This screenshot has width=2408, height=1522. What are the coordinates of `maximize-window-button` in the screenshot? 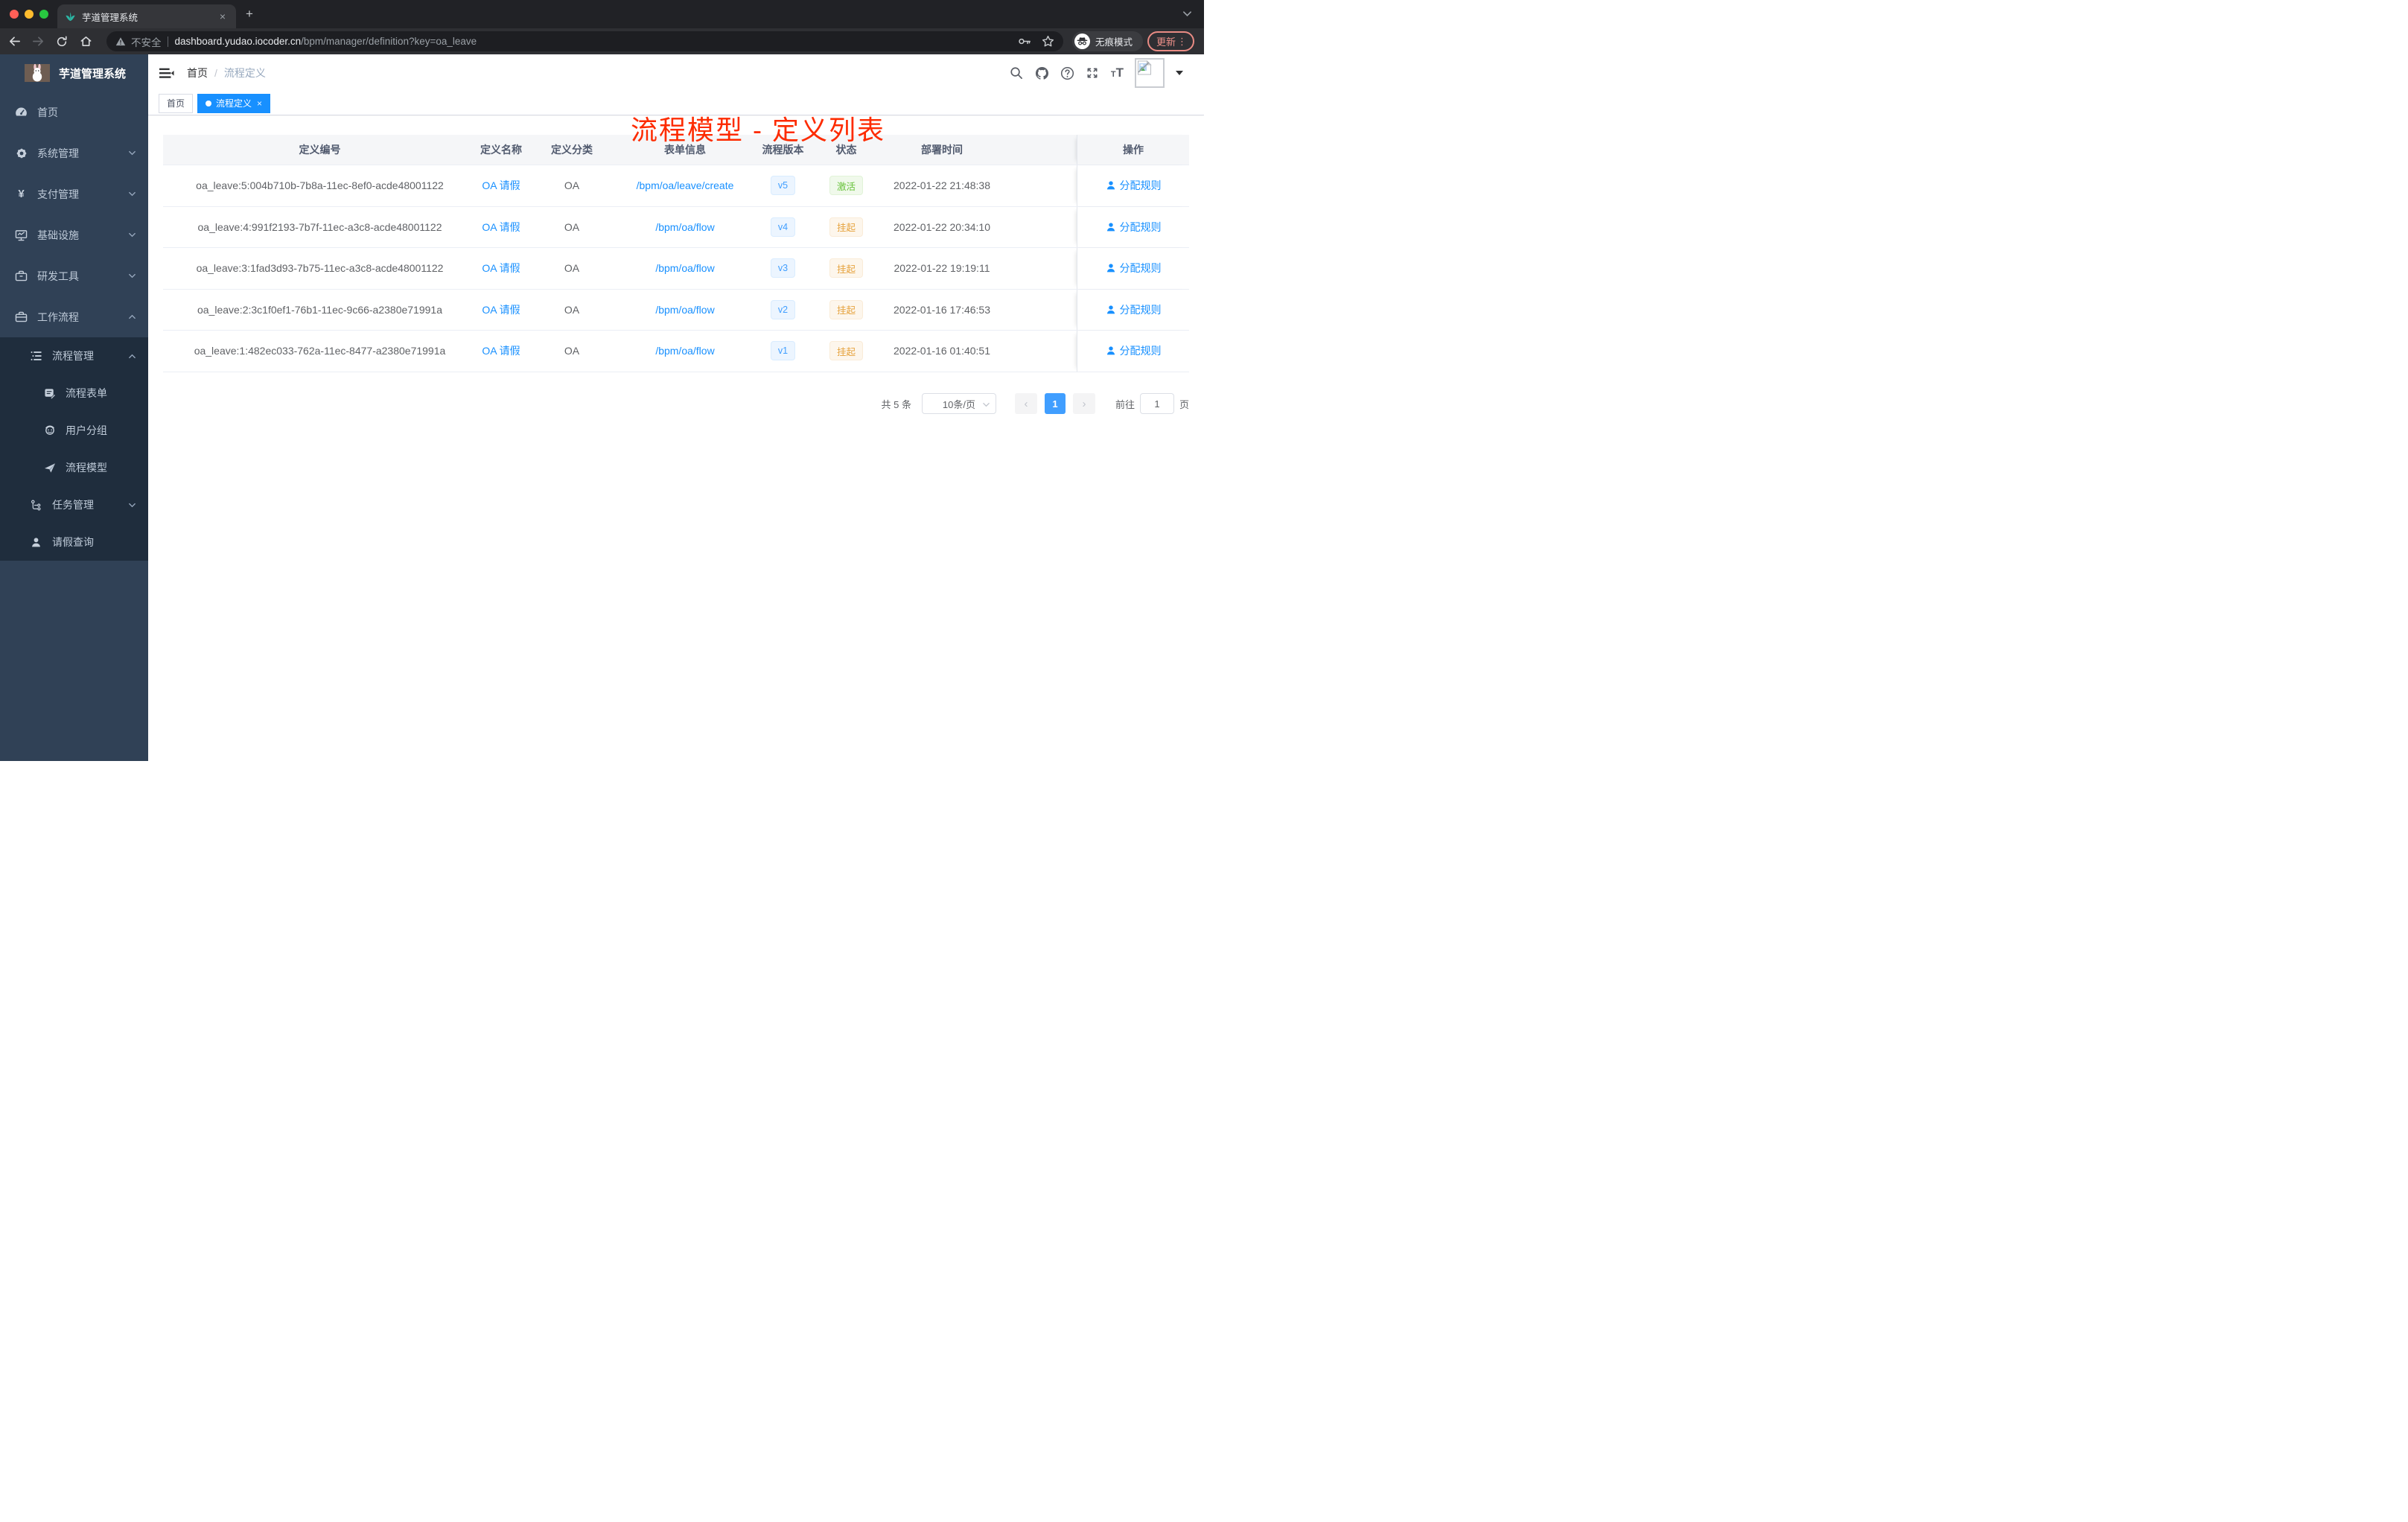 It's located at (43, 14).